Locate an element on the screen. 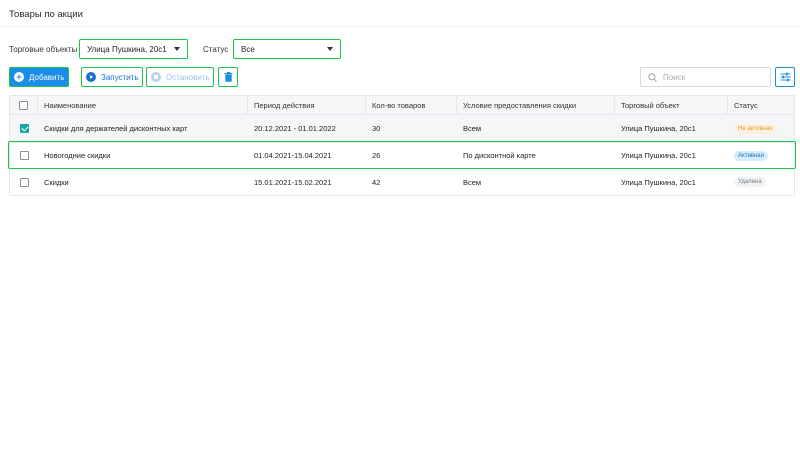 This screenshot has width=800, height=452. start-button: Запустить is located at coordinates (112, 77).